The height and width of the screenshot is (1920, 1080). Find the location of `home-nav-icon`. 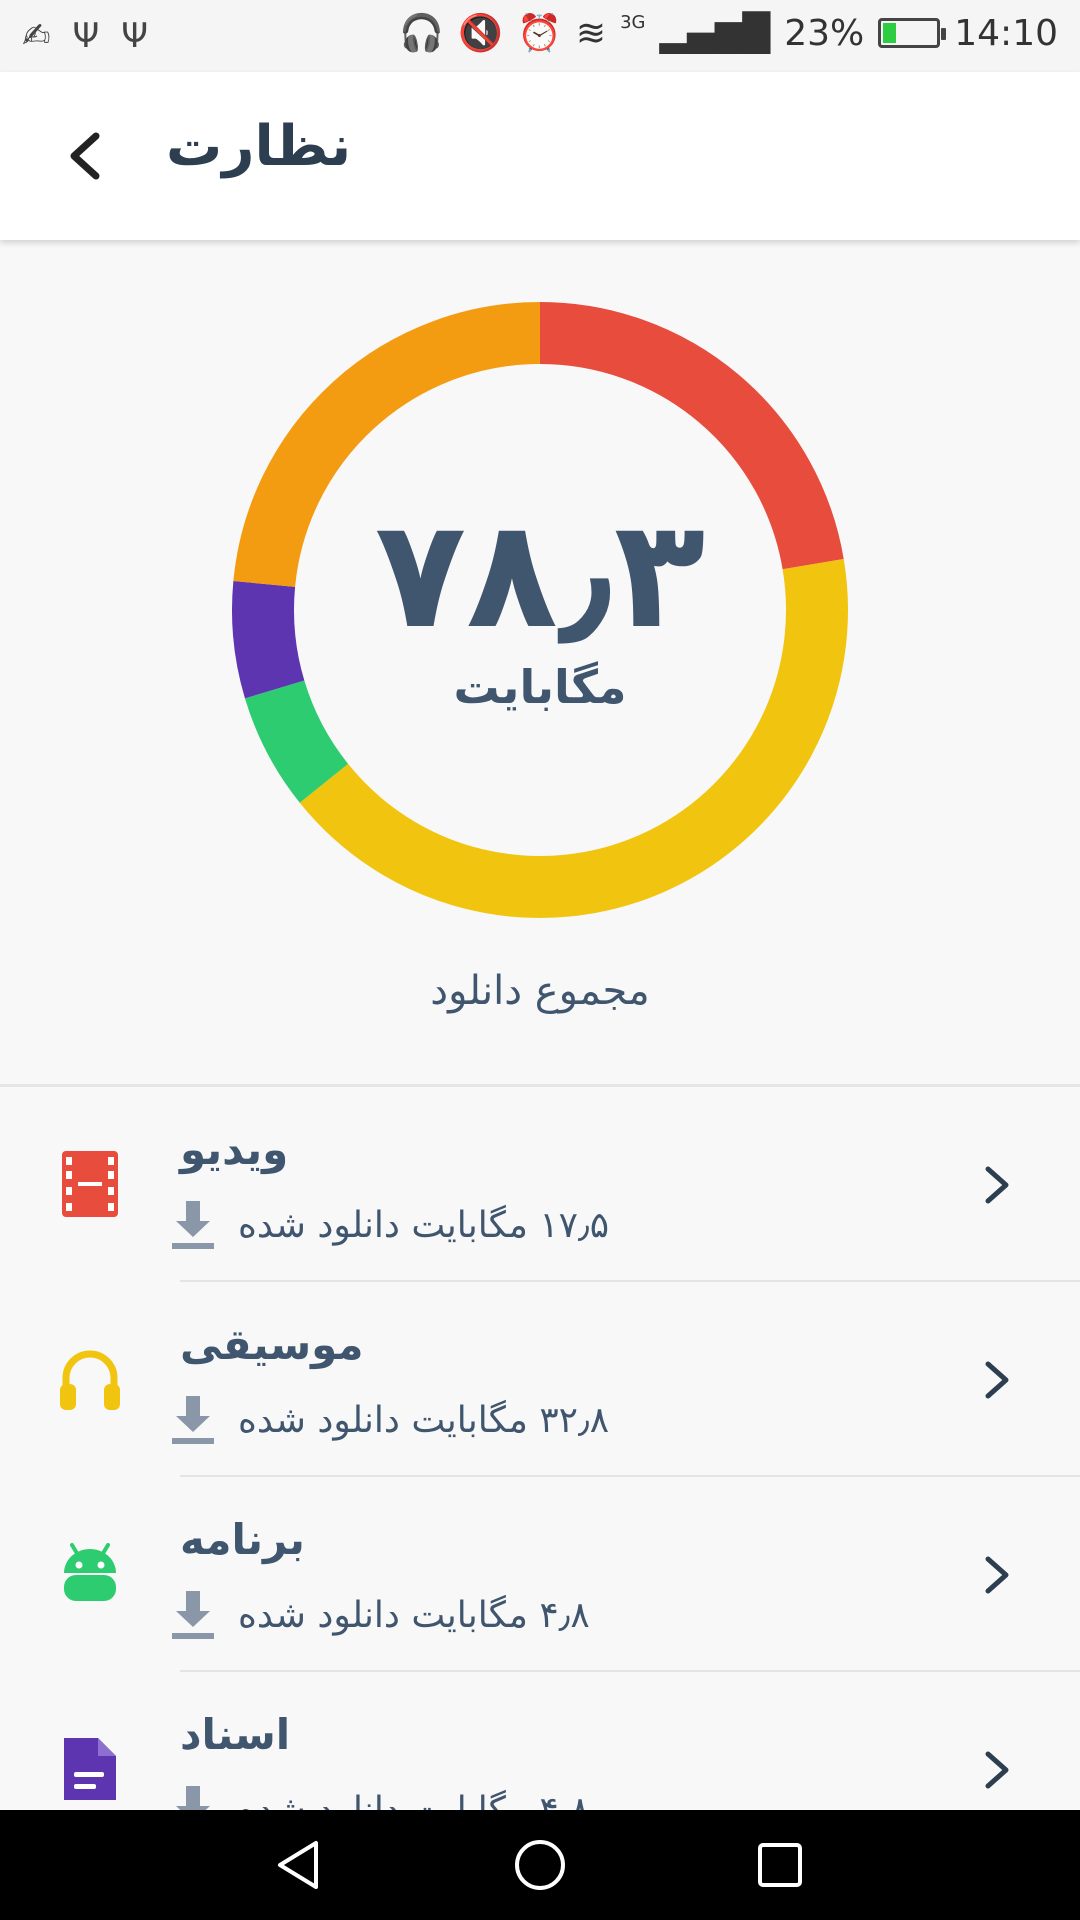

home-nav-icon is located at coordinates (540, 1865).